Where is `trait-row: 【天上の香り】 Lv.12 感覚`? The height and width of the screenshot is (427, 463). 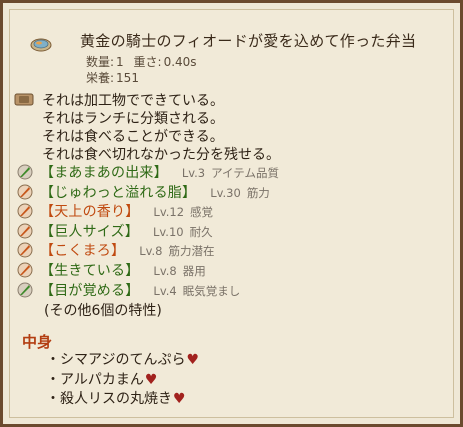
trait-row: 【天上の香り】 Lv.12 感覚 is located at coordinates (147, 213).